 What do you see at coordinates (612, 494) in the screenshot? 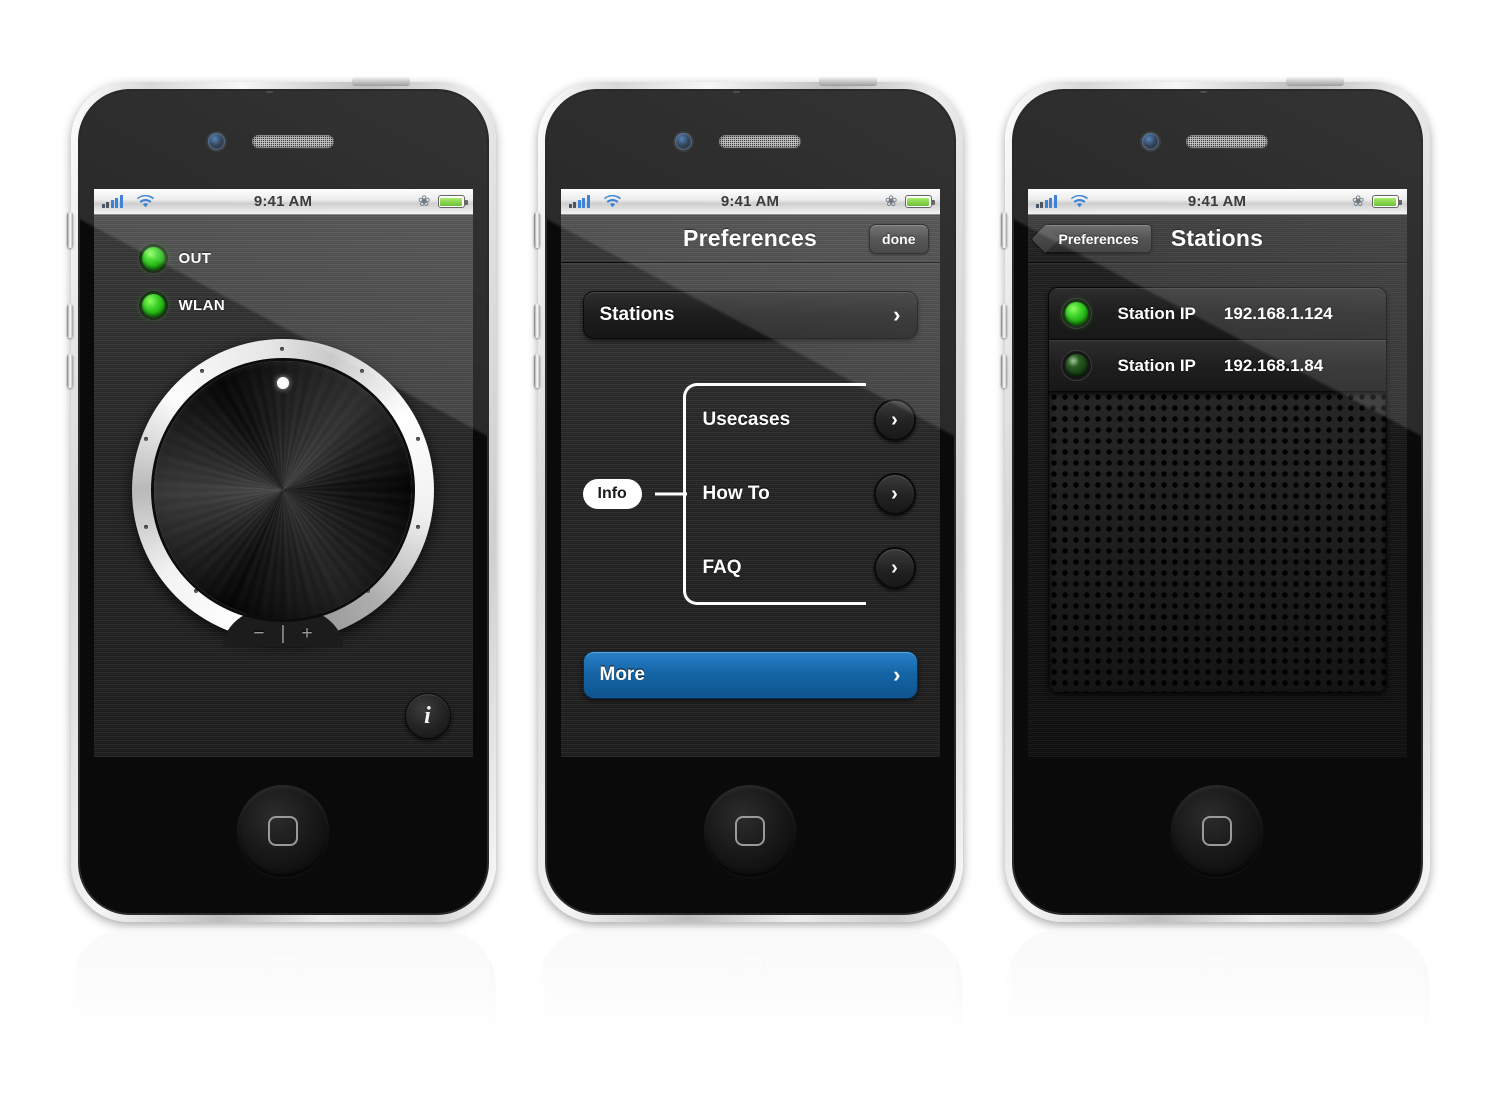
I see `info-pill-label: Info` at bounding box center [612, 494].